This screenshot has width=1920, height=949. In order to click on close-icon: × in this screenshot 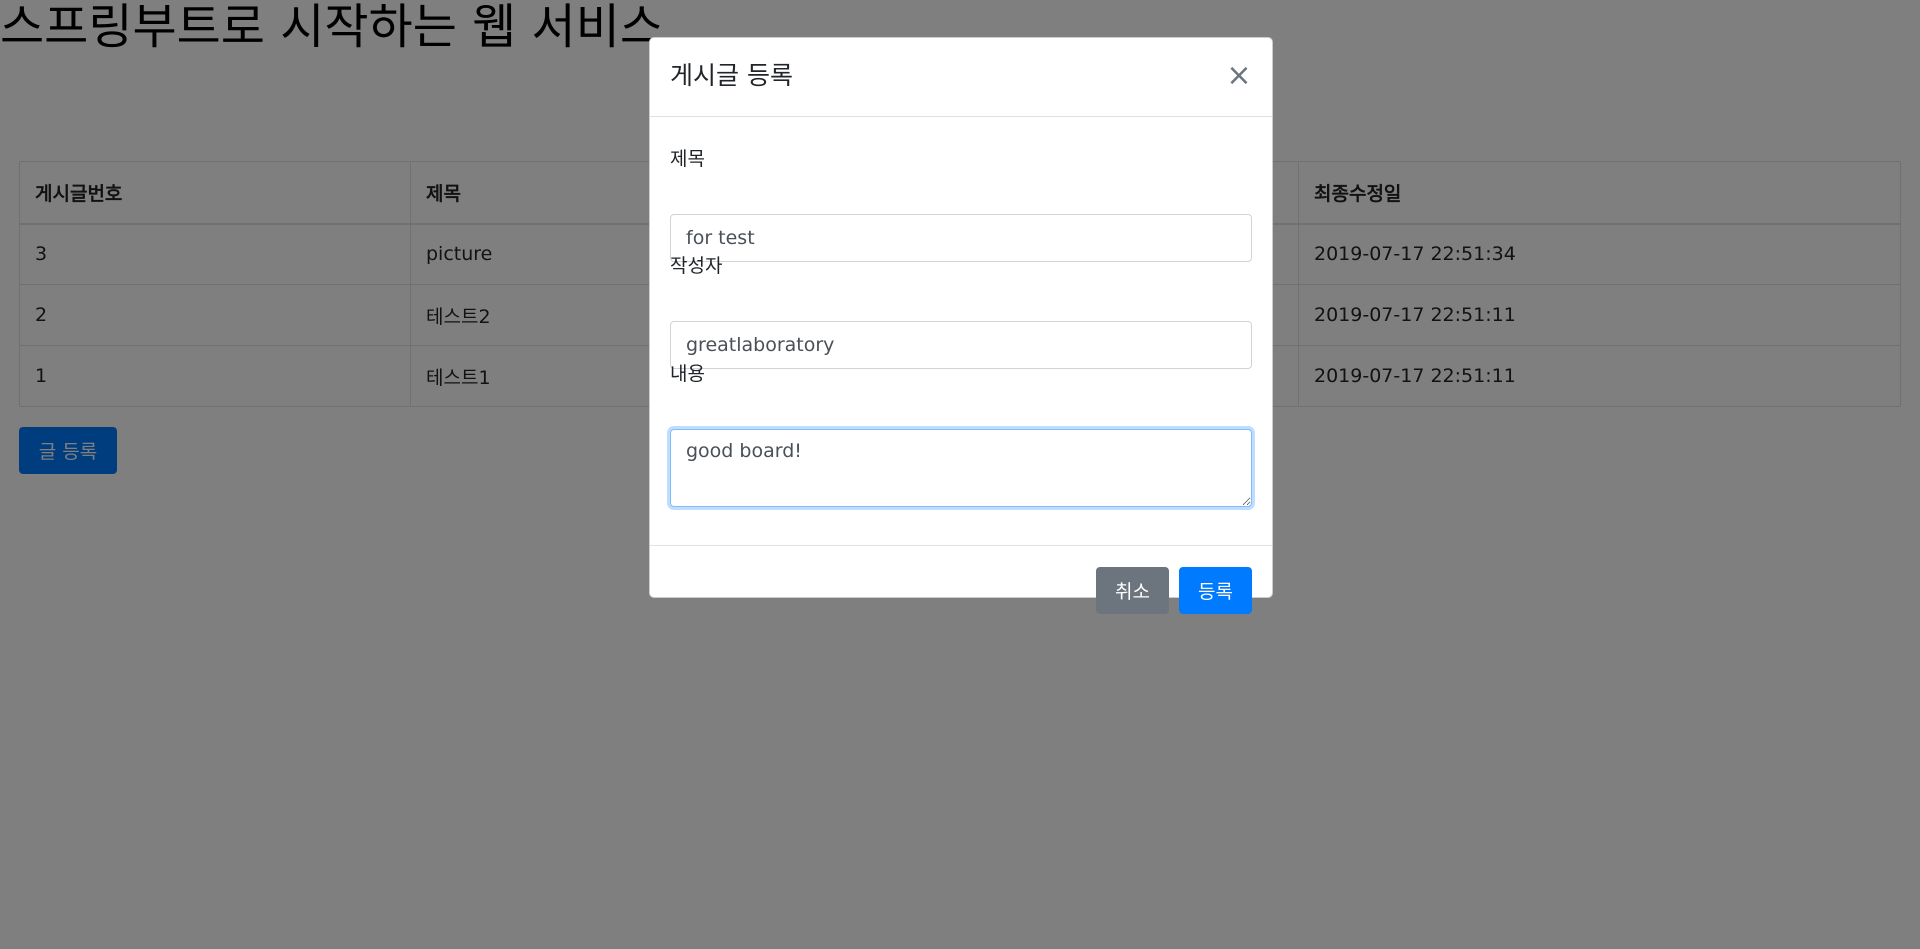, I will do `click(1239, 76)`.